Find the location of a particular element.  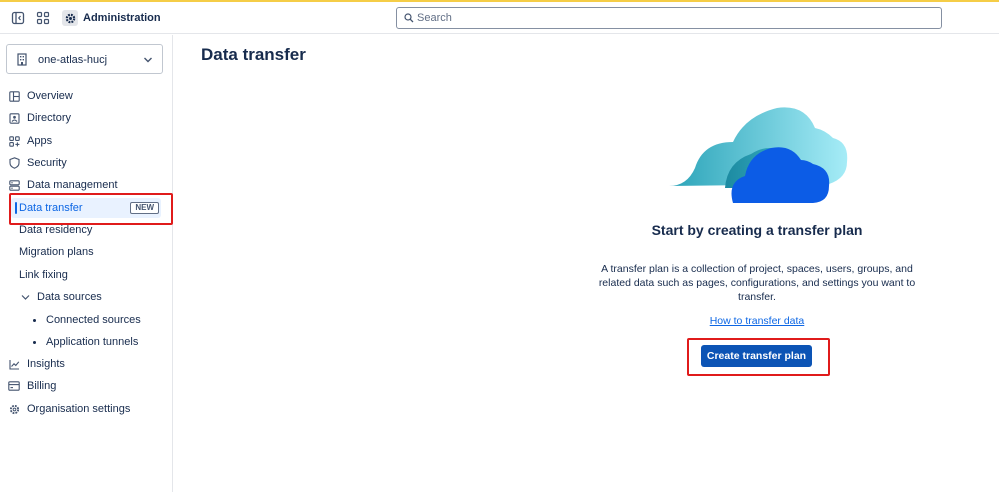

sidebar-item-data-sources: Data sources is located at coordinates (61, 297).